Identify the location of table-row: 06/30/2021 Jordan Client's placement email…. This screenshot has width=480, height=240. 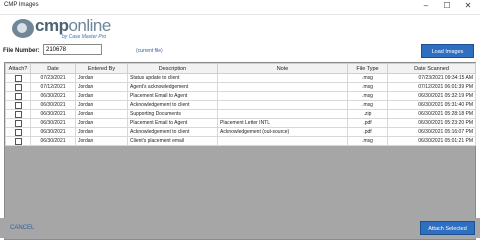
(240, 141).